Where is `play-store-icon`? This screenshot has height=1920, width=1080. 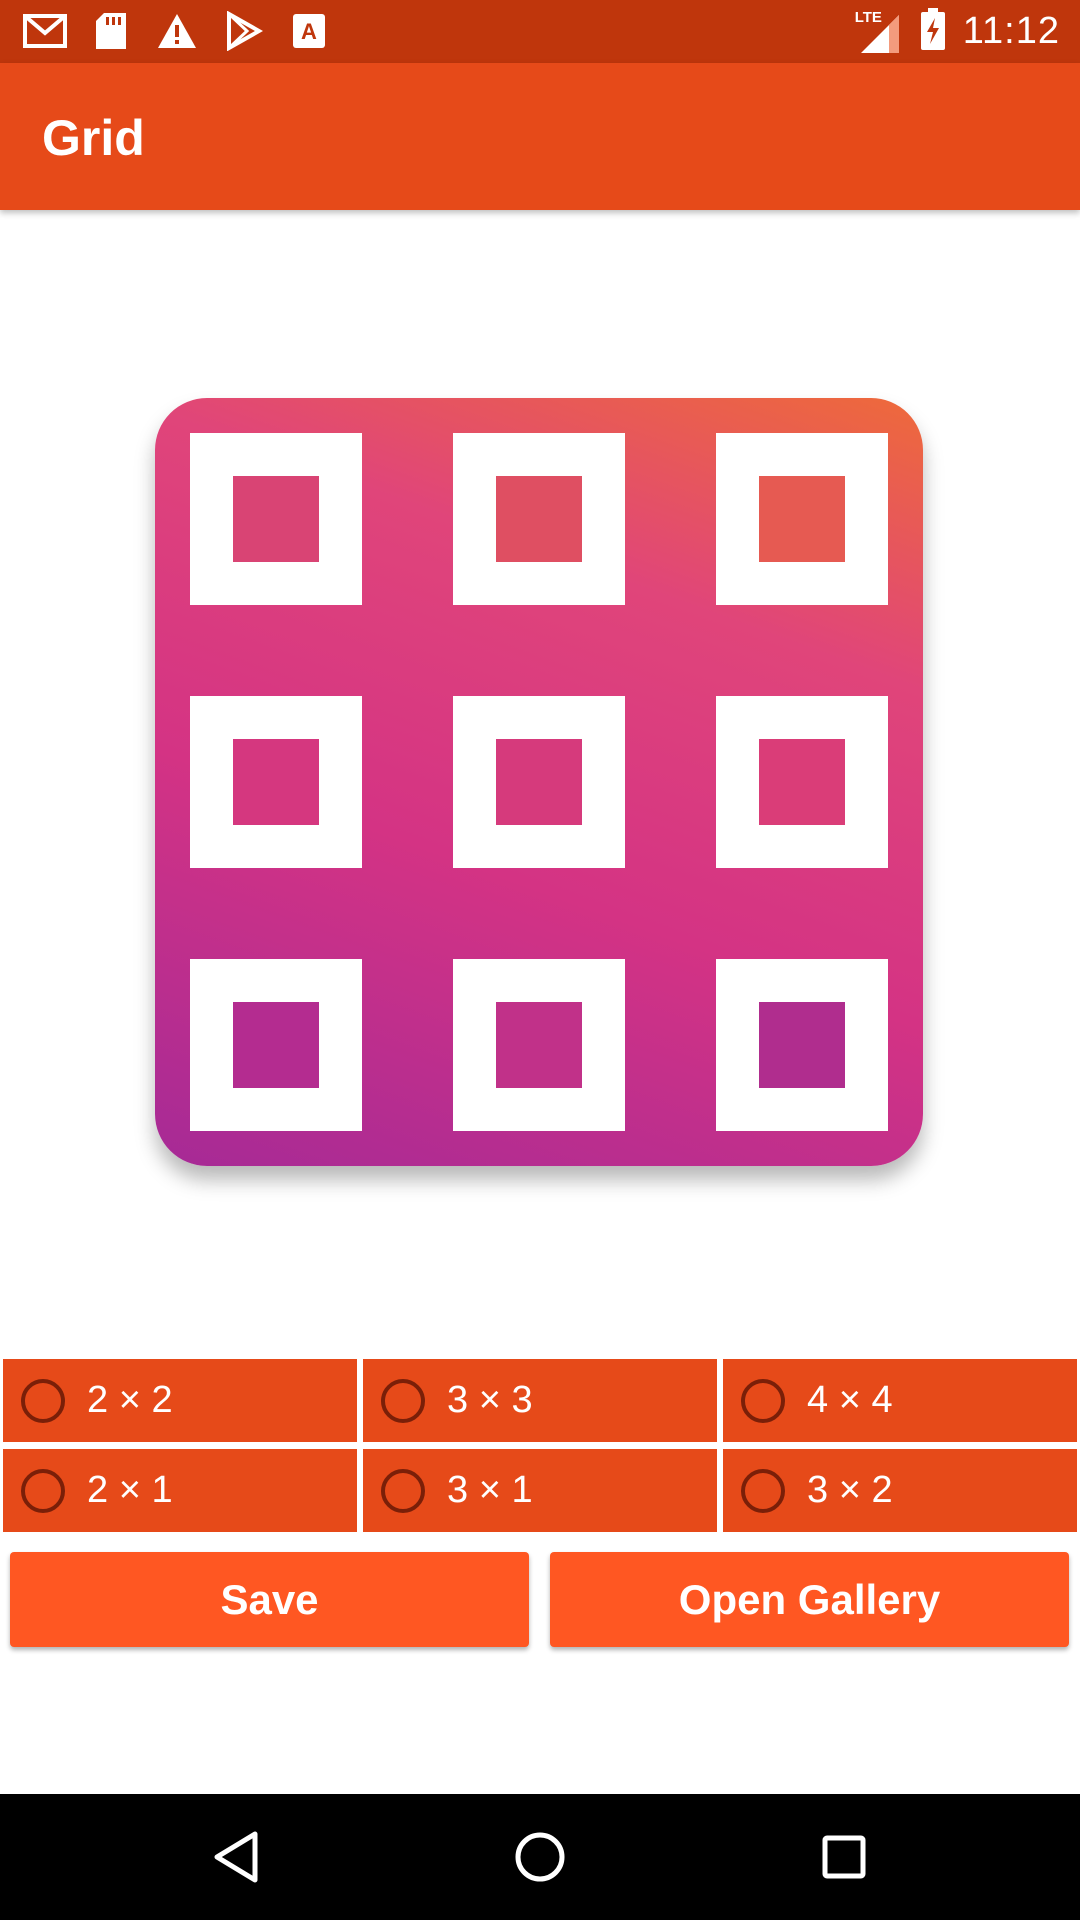
play-store-icon is located at coordinates (243, 31).